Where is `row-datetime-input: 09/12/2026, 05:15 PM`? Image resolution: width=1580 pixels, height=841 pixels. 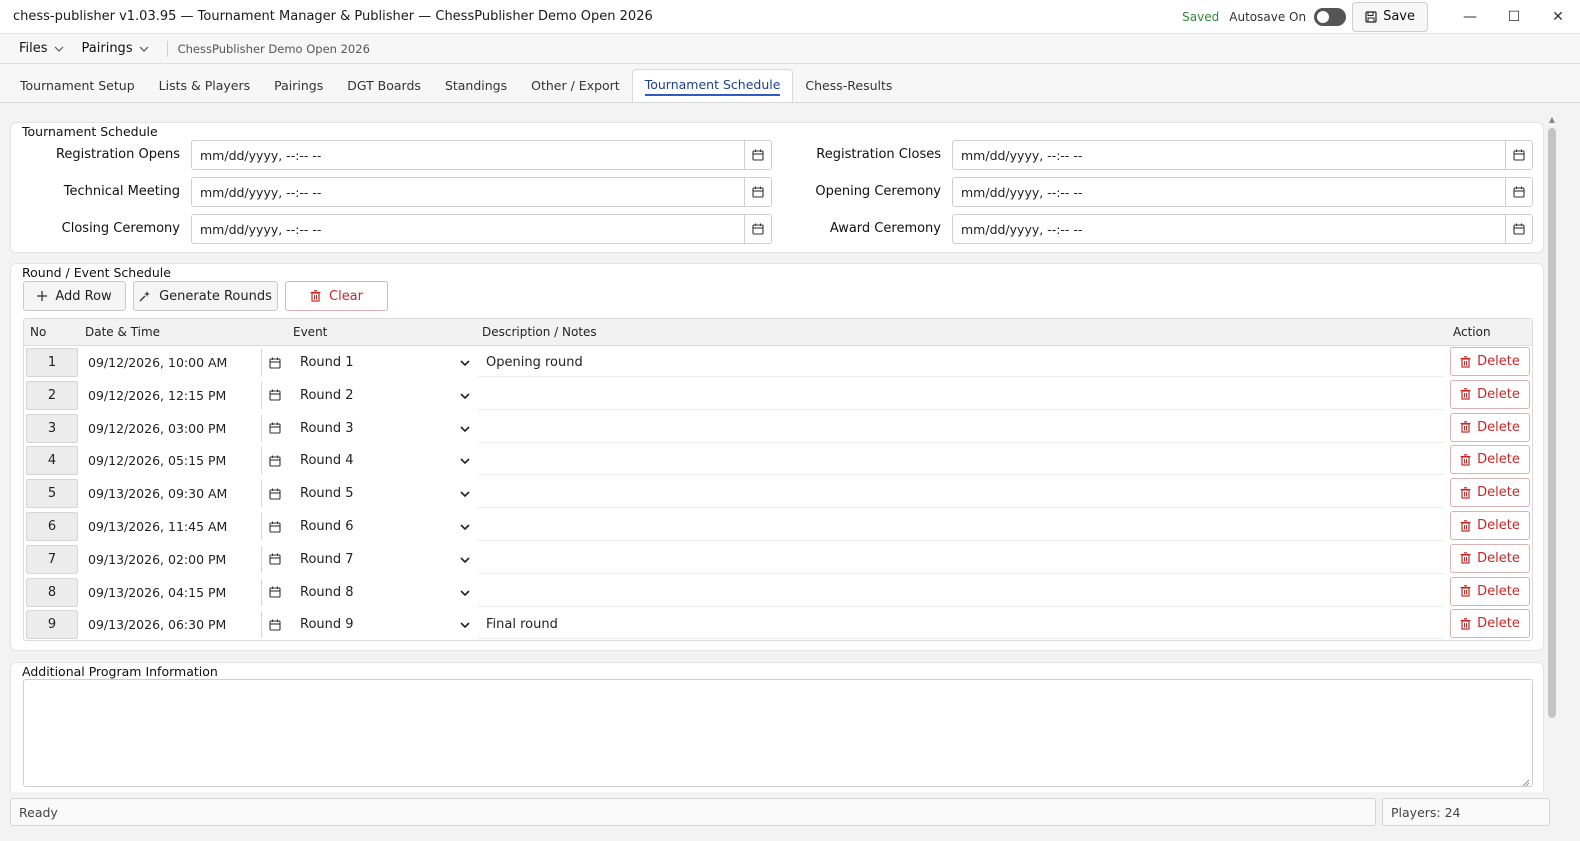
row-datetime-input: 09/12/2026, 05:15 PM is located at coordinates (184, 460).